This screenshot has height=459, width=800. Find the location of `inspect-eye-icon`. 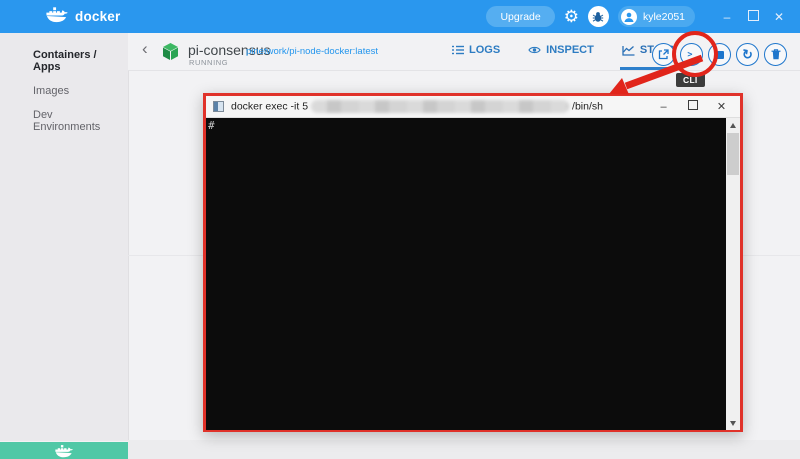

inspect-eye-icon is located at coordinates (534, 50).